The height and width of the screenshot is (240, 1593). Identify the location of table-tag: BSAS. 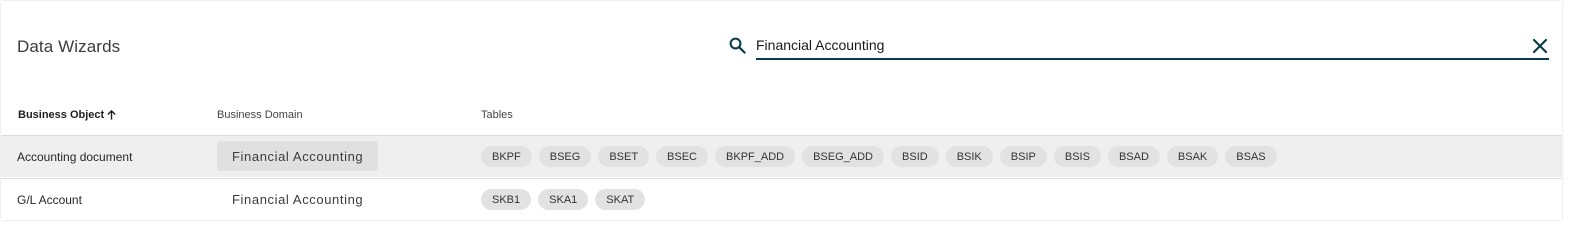
(1251, 156).